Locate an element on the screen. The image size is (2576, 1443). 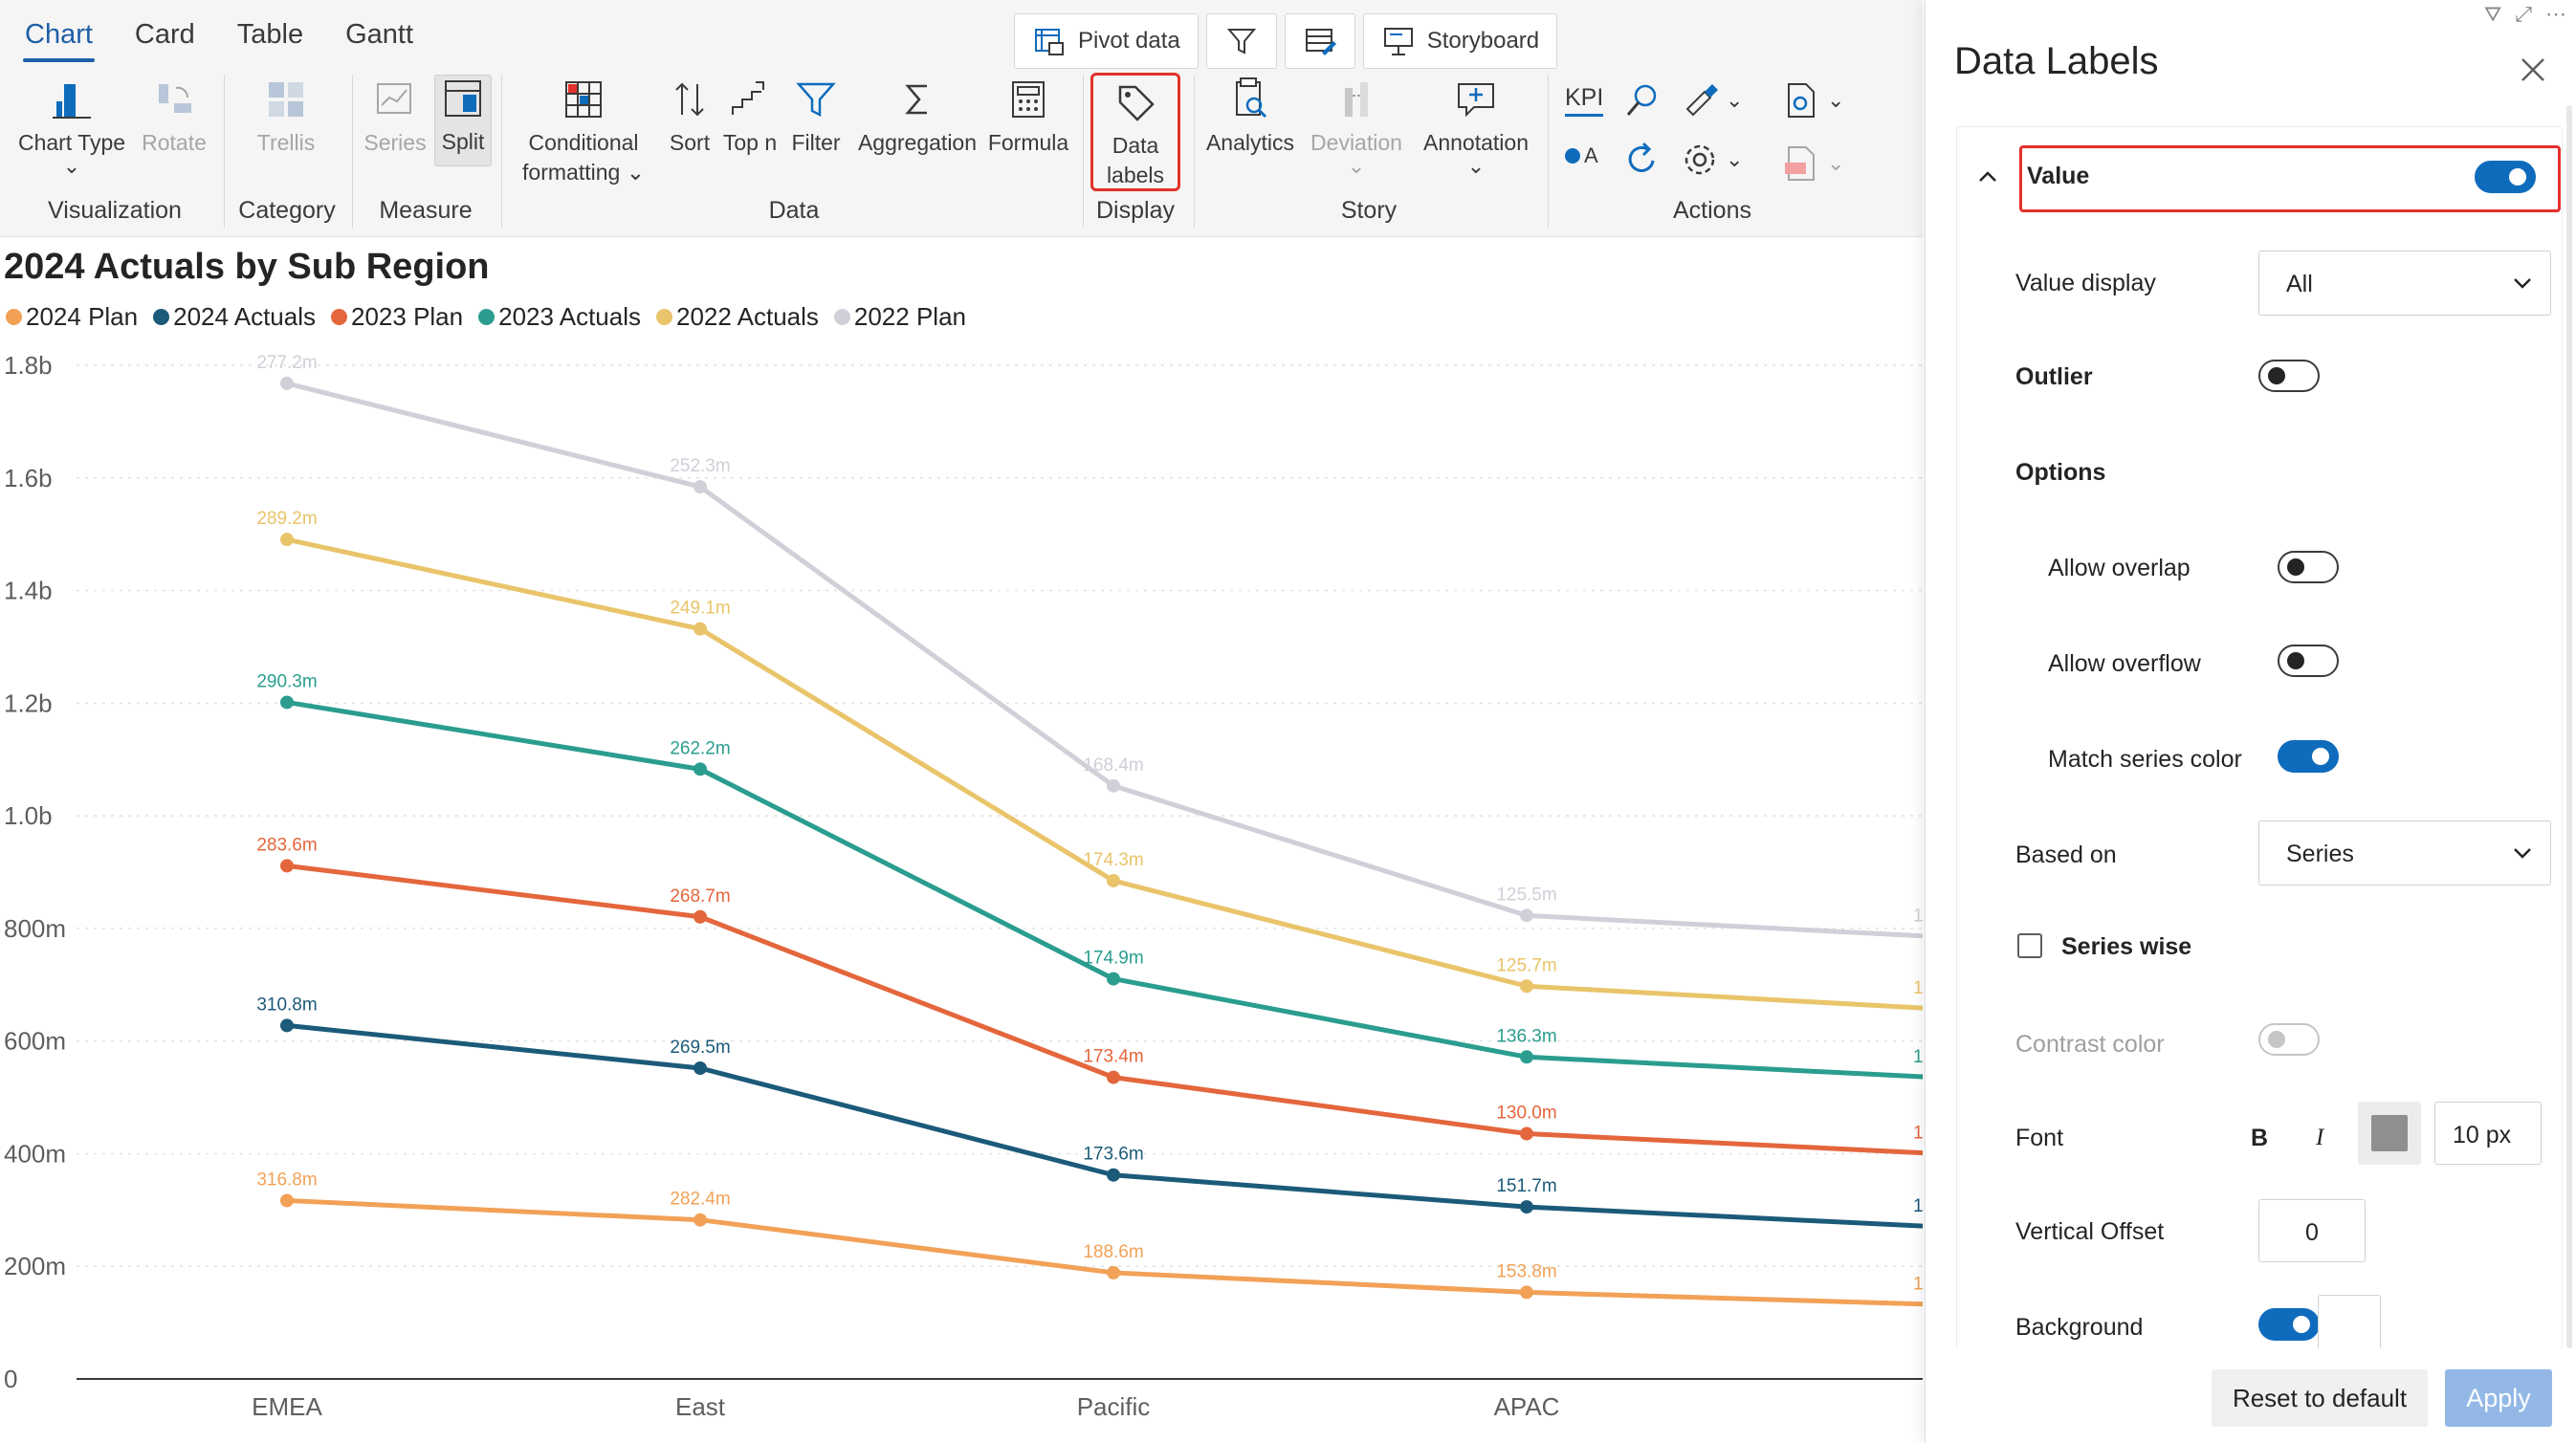
pivot-data-label: Pivot data is located at coordinates (1129, 41).